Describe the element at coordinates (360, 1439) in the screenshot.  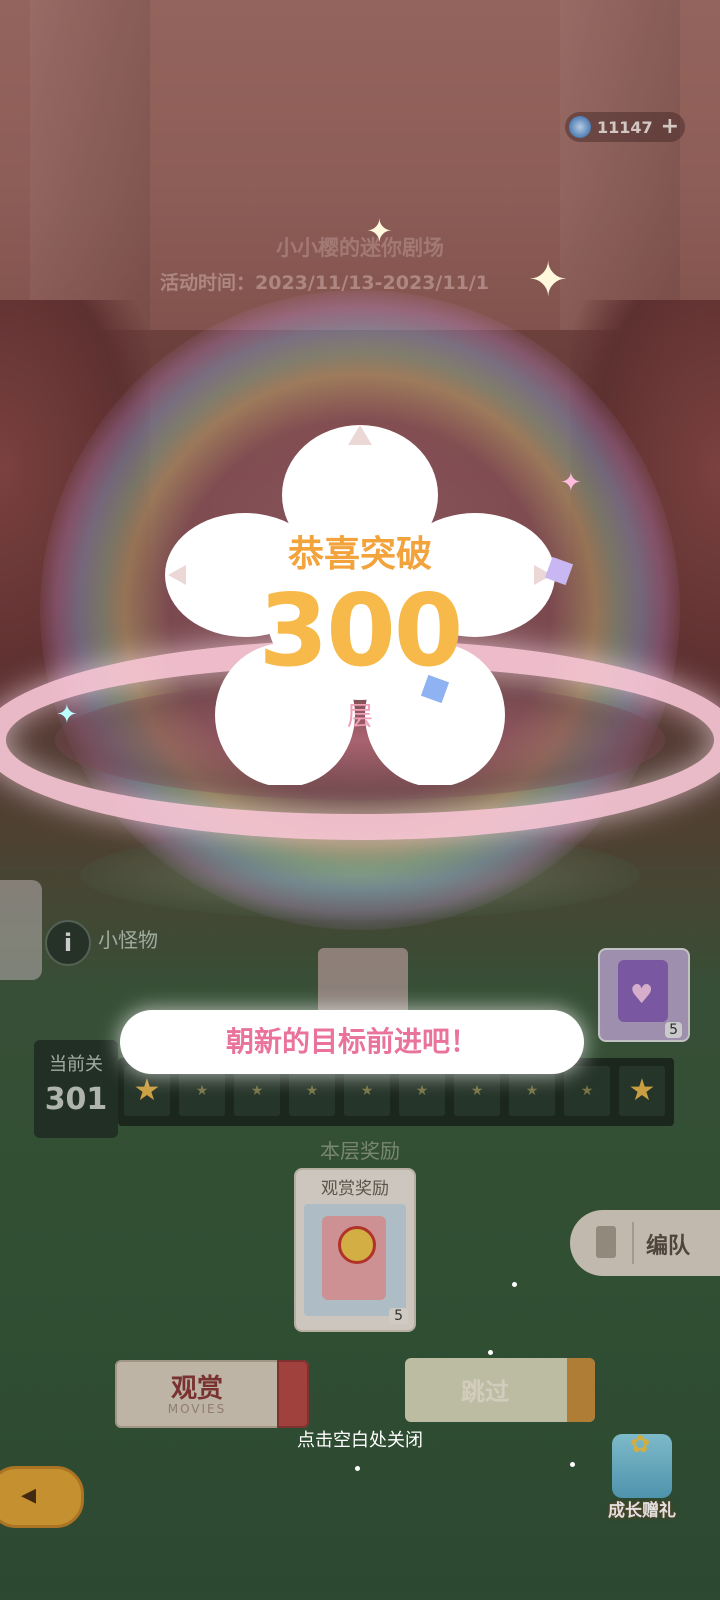
I see `close-hint: 点击空白处关闭` at that location.